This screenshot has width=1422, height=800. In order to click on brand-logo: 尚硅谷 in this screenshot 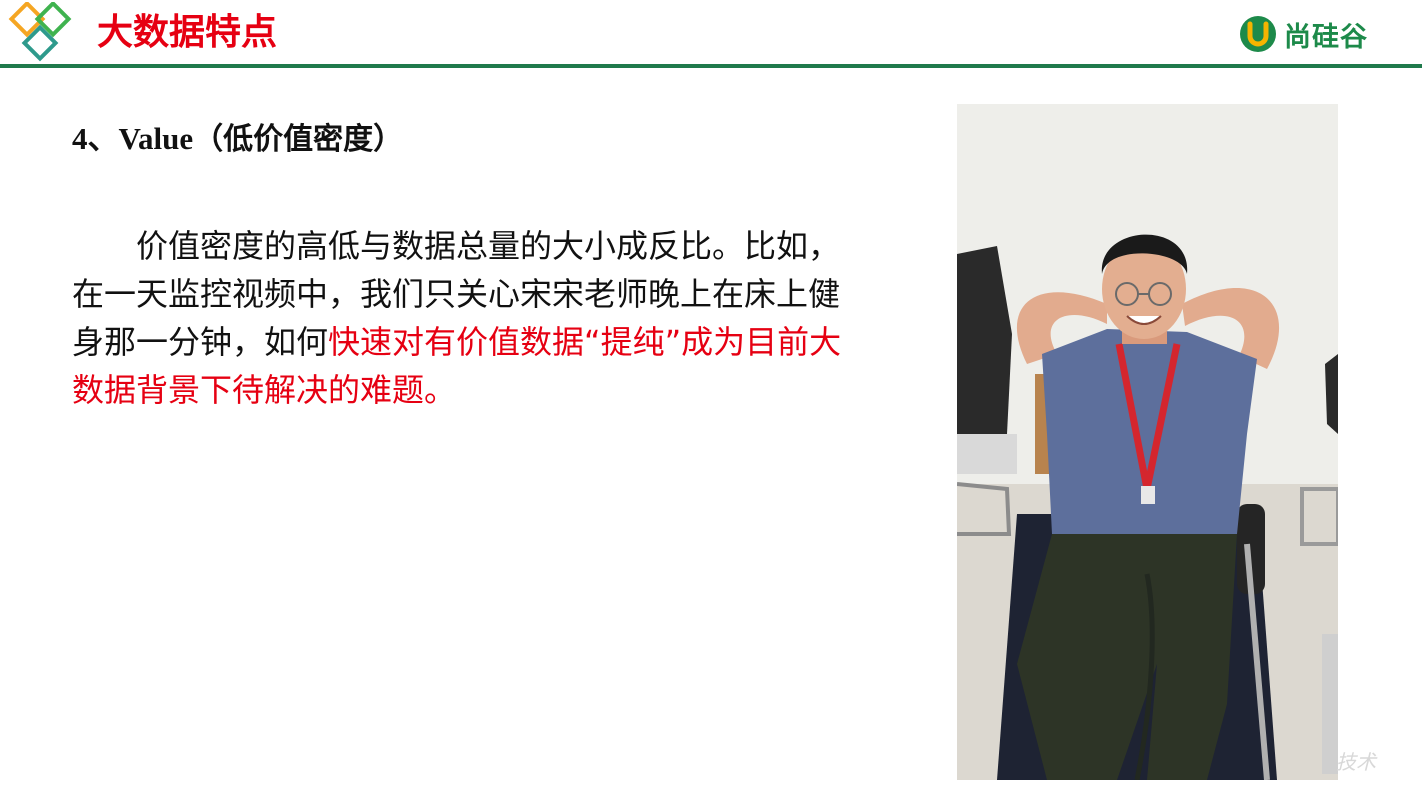, I will do `click(1303, 34)`.